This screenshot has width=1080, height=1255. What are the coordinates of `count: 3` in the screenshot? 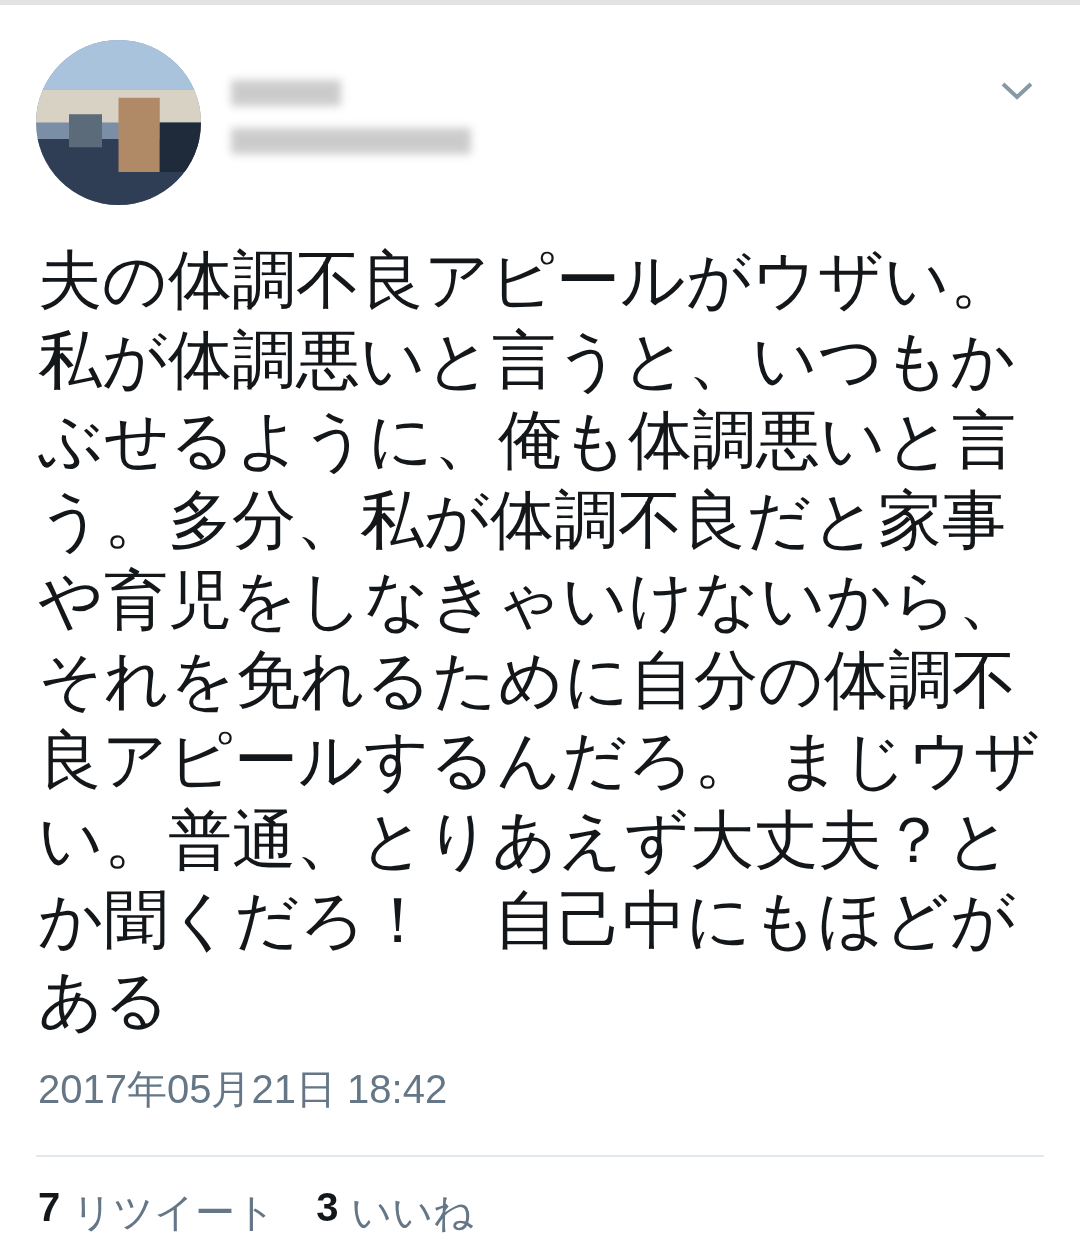 It's located at (327, 1208).